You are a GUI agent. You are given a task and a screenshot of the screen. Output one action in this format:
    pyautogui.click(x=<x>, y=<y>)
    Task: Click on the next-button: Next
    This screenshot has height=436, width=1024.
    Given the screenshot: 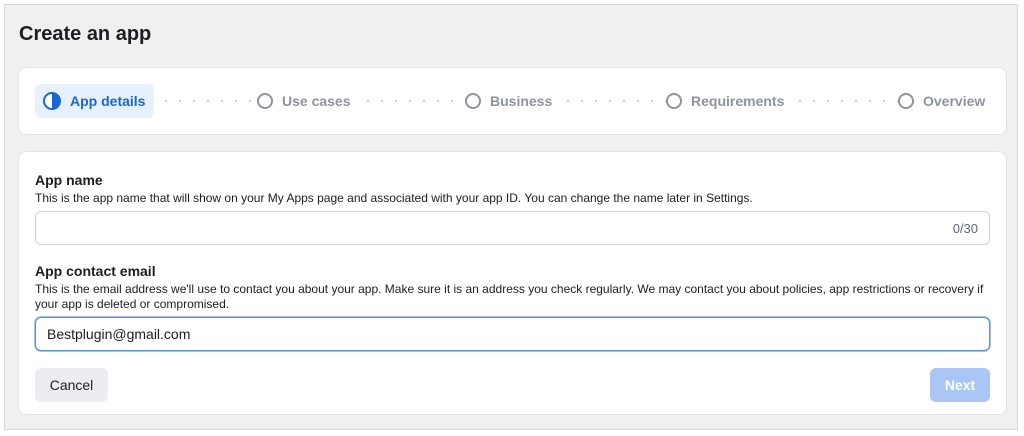 What is the action you would take?
    pyautogui.click(x=960, y=385)
    